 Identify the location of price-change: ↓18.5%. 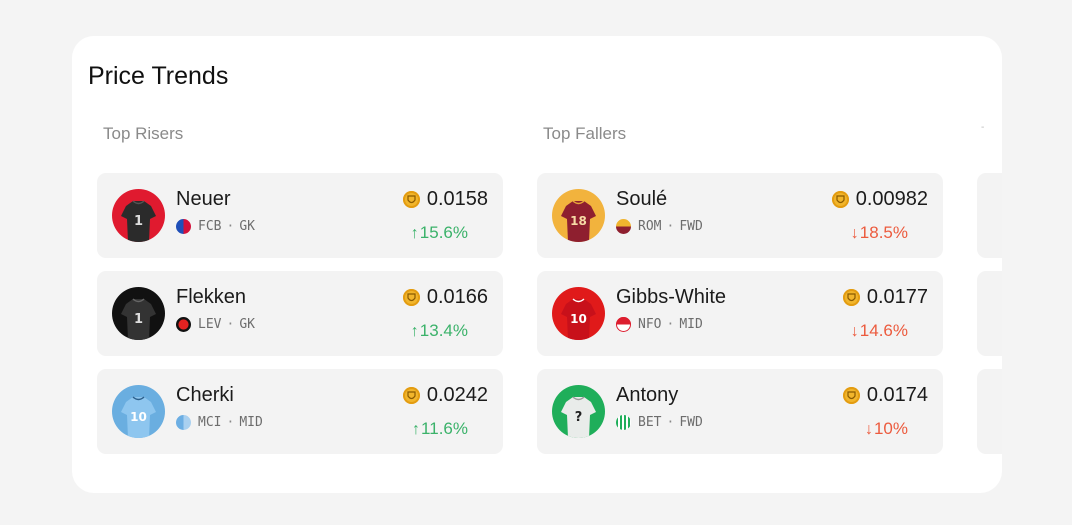
(879, 233).